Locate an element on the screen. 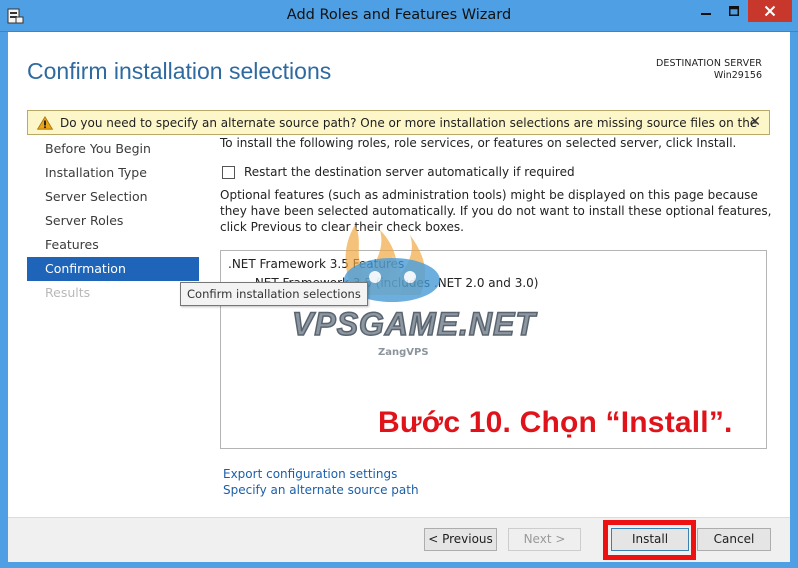 The width and height of the screenshot is (798, 568). list-item: .NET Framework 3.5 Features is located at coordinates (316, 264).